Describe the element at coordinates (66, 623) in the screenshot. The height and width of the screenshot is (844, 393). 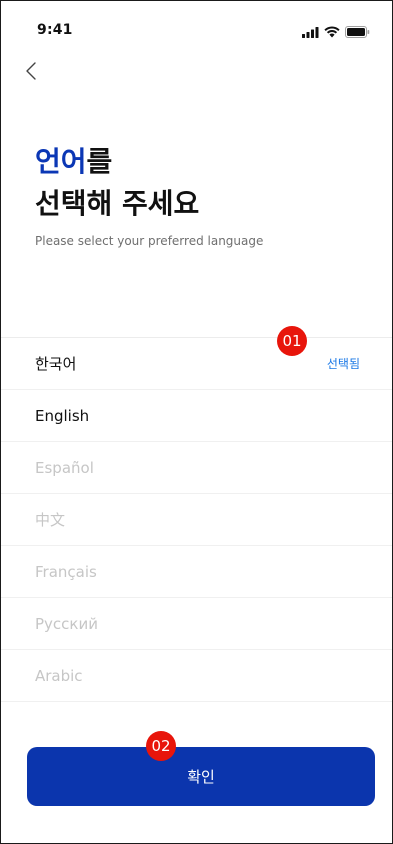
I see `language-label: Русский` at that location.